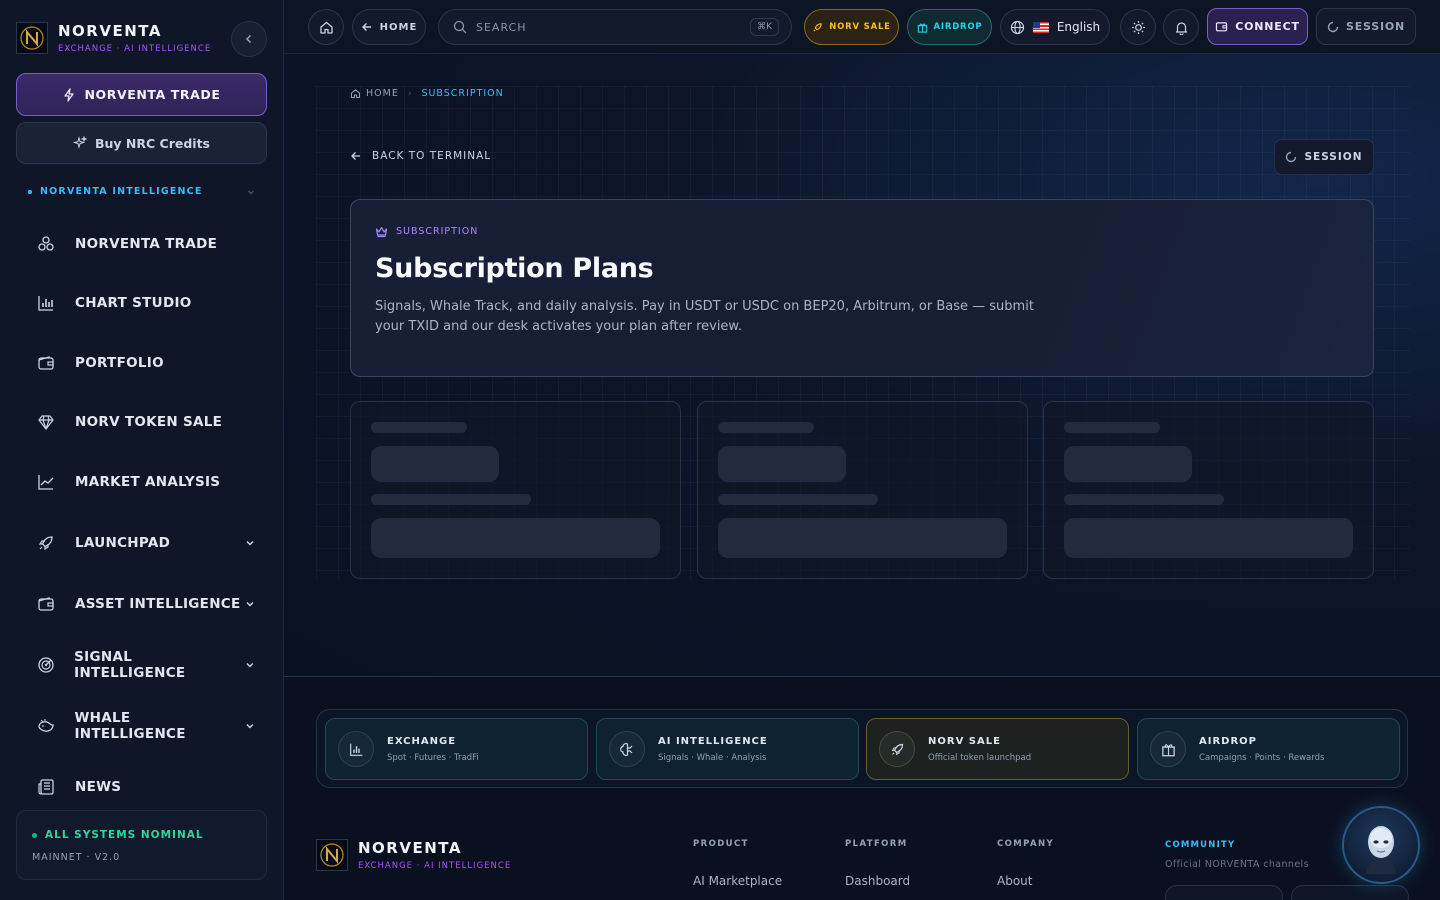 This screenshot has height=900, width=1440. Describe the element at coordinates (1040, 27) in the screenshot. I see `us-flag-icon` at that location.